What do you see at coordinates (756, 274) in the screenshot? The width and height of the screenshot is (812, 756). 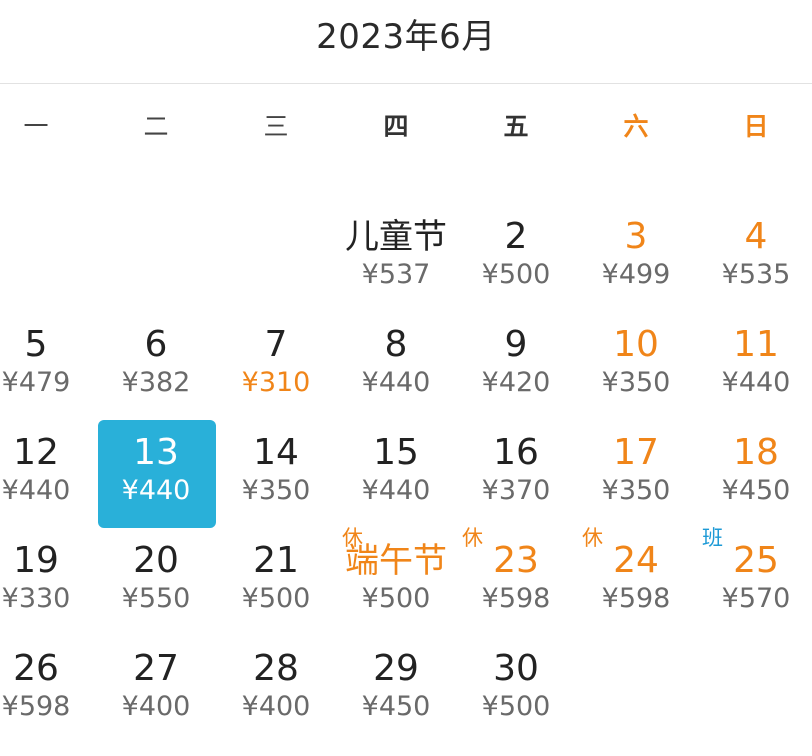 I see `day-price: ¥535` at bounding box center [756, 274].